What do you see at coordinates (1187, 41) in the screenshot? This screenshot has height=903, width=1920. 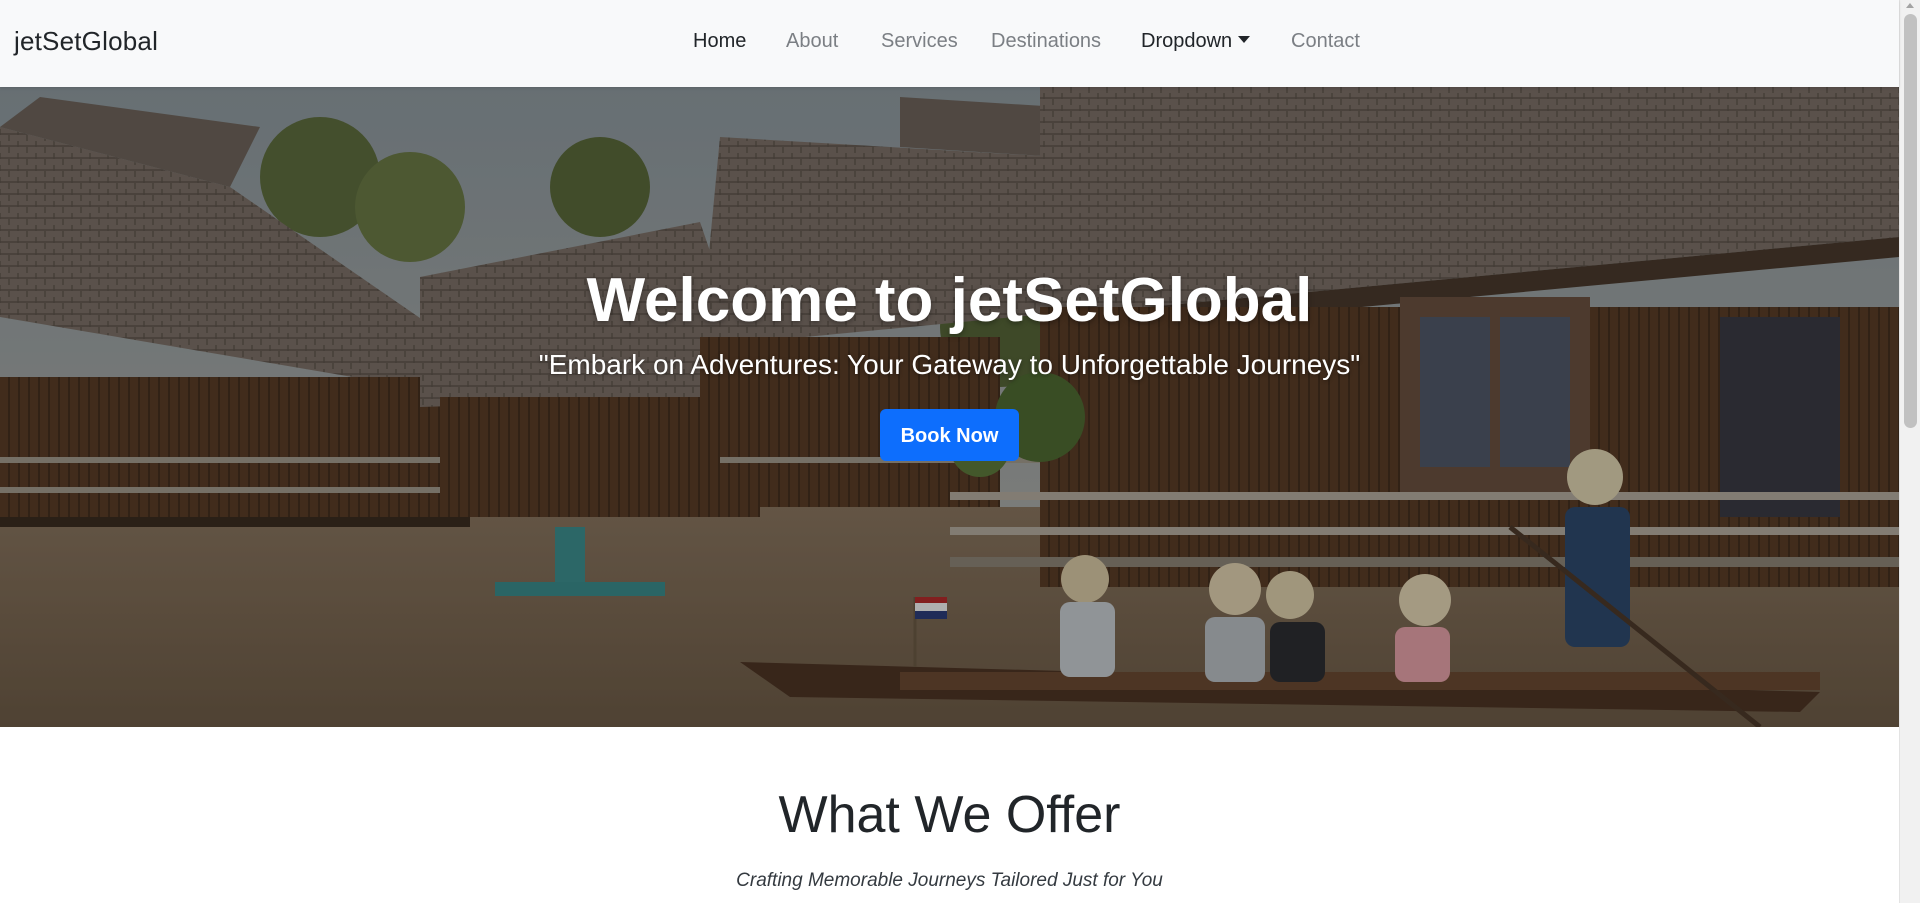 I see `nav-dropdown-label: Dropdown` at bounding box center [1187, 41].